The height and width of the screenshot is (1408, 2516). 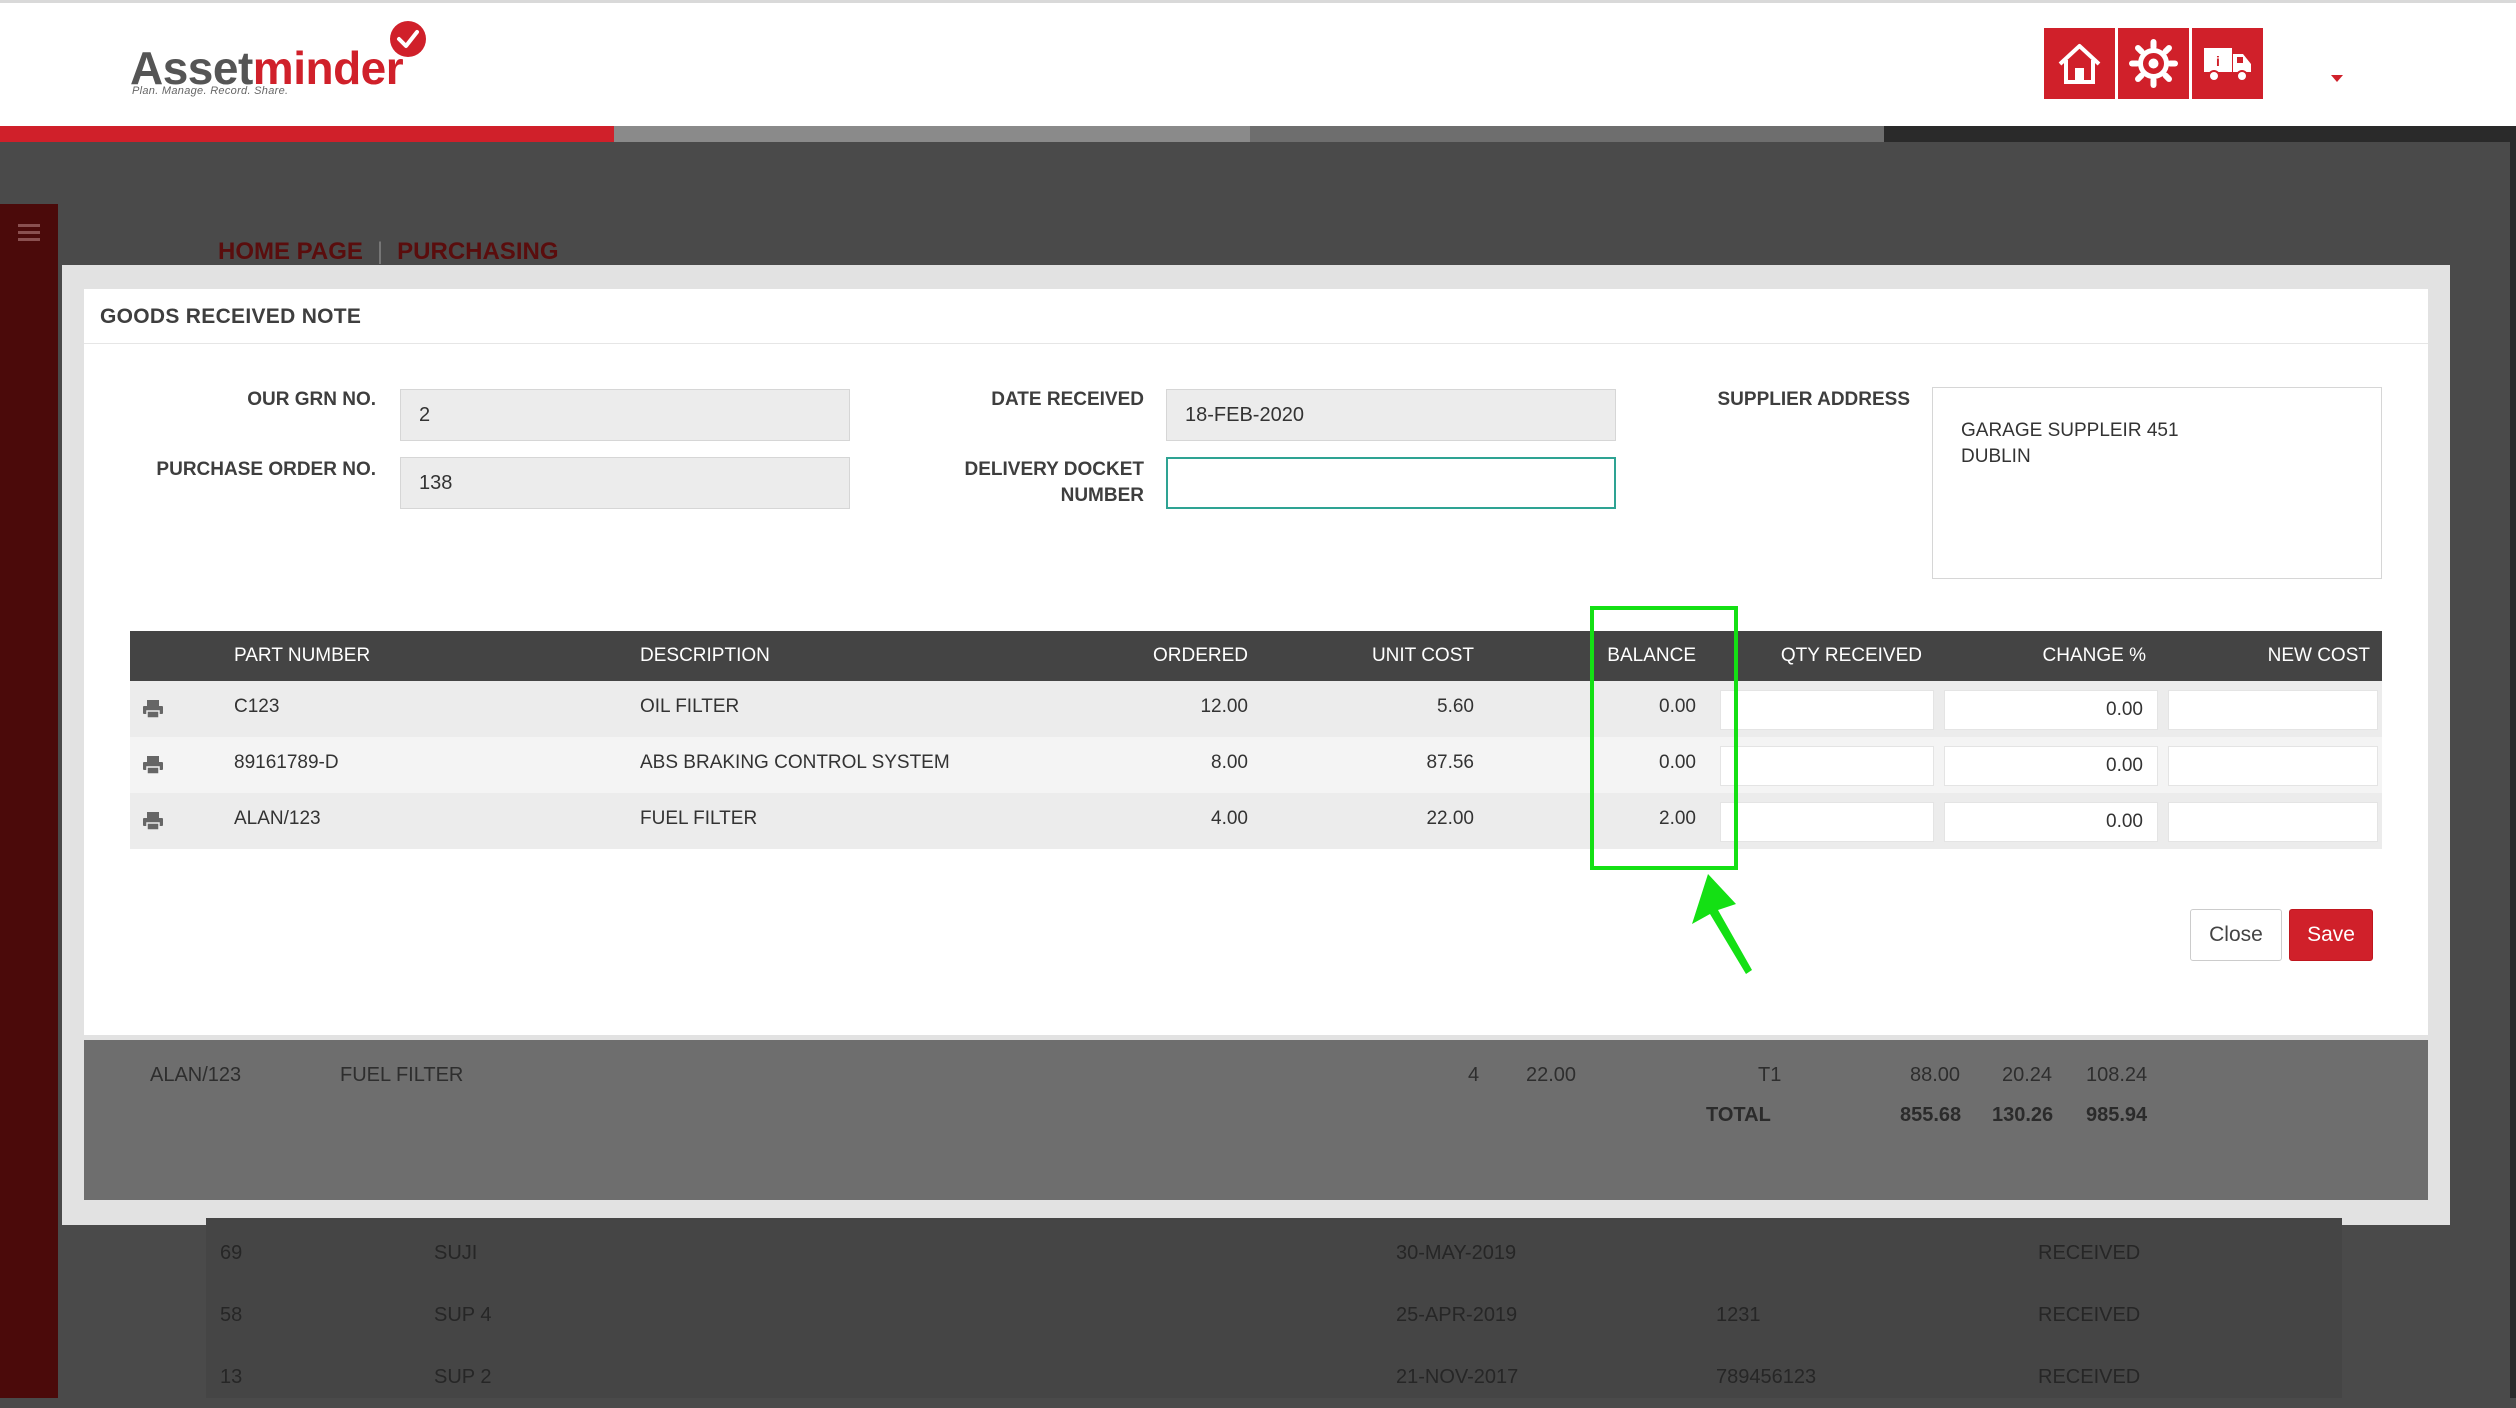 I want to click on checkmark-icon, so click(x=408, y=39).